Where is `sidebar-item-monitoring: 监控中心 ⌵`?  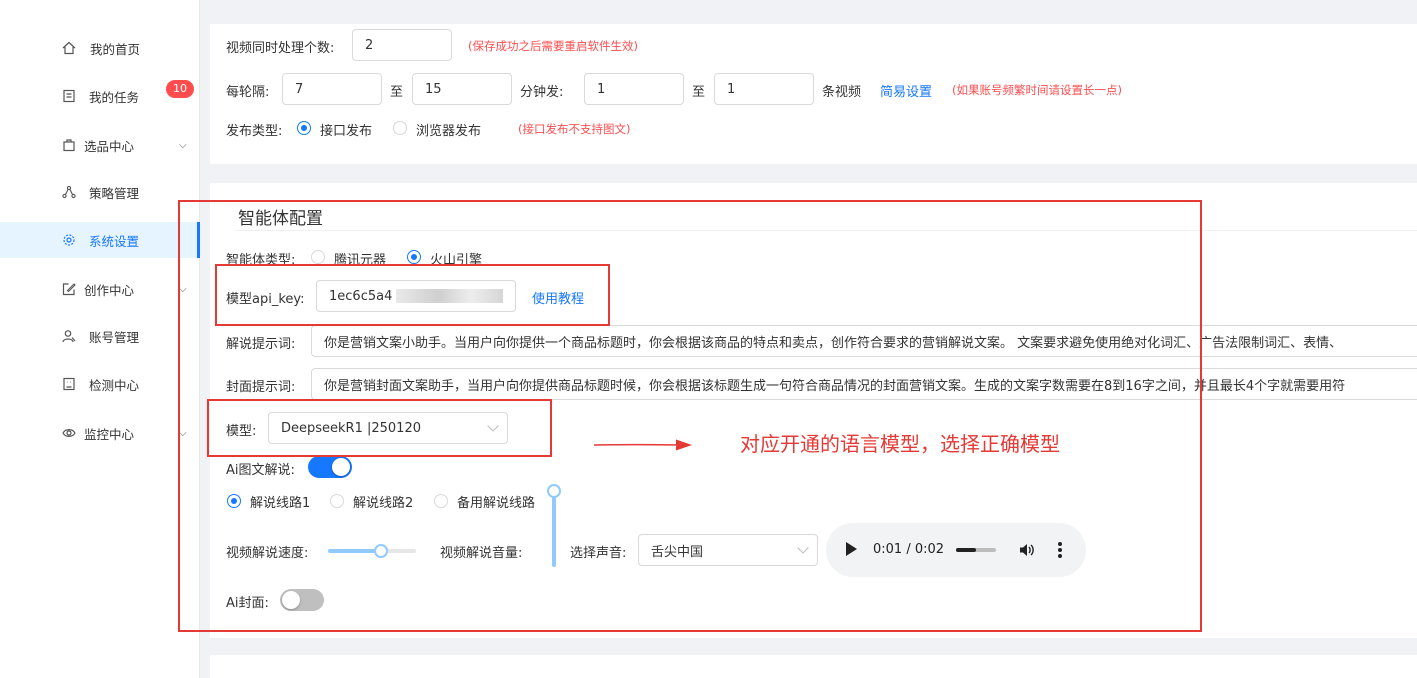 sidebar-item-monitoring: 监控中心 ⌵ is located at coordinates (100, 433).